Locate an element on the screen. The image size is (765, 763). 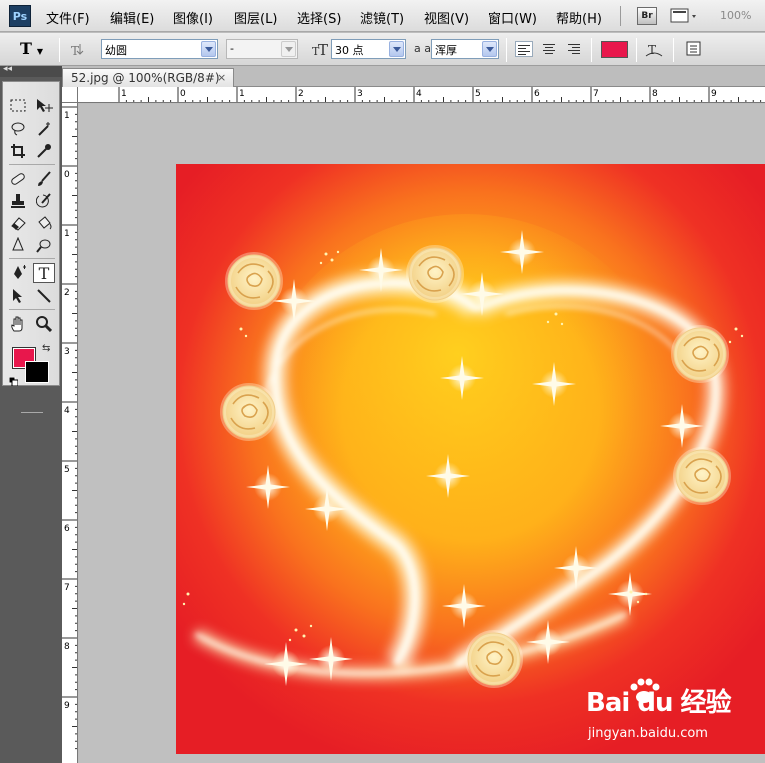
tool-preset-picker: T ▼ is located at coordinates (31, 48).